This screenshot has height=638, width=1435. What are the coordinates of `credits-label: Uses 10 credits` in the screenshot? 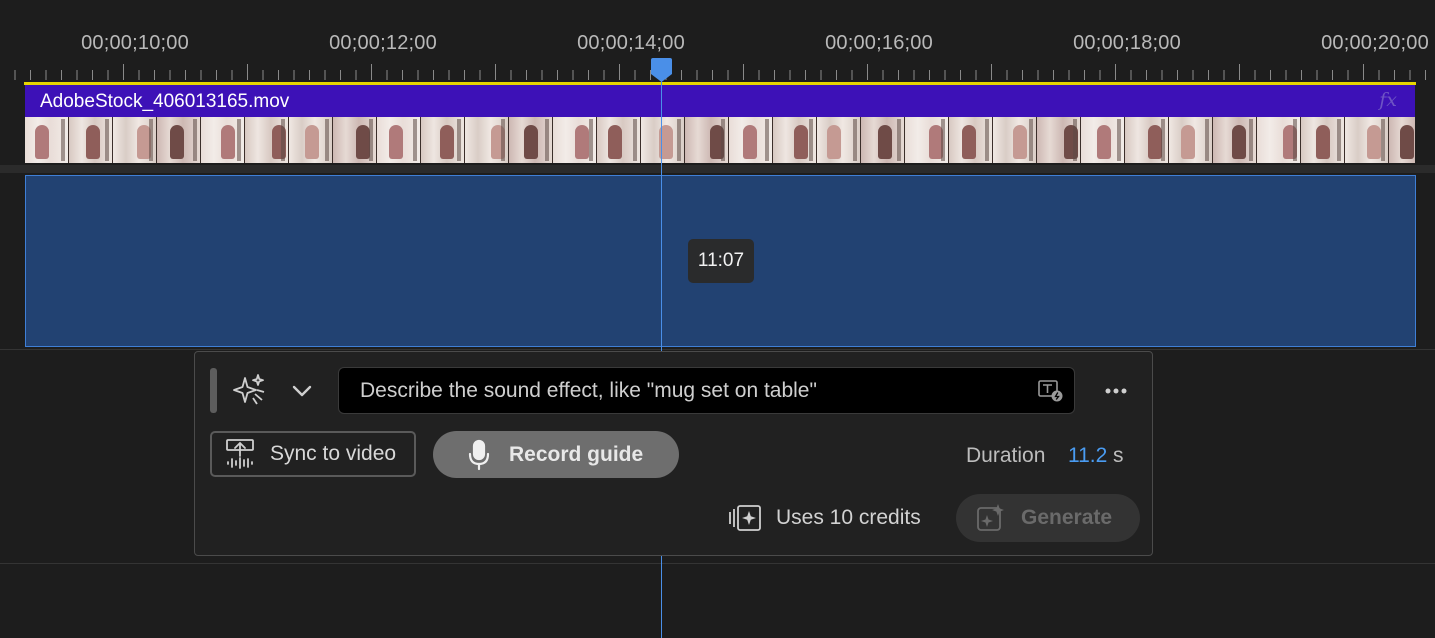 It's located at (848, 517).